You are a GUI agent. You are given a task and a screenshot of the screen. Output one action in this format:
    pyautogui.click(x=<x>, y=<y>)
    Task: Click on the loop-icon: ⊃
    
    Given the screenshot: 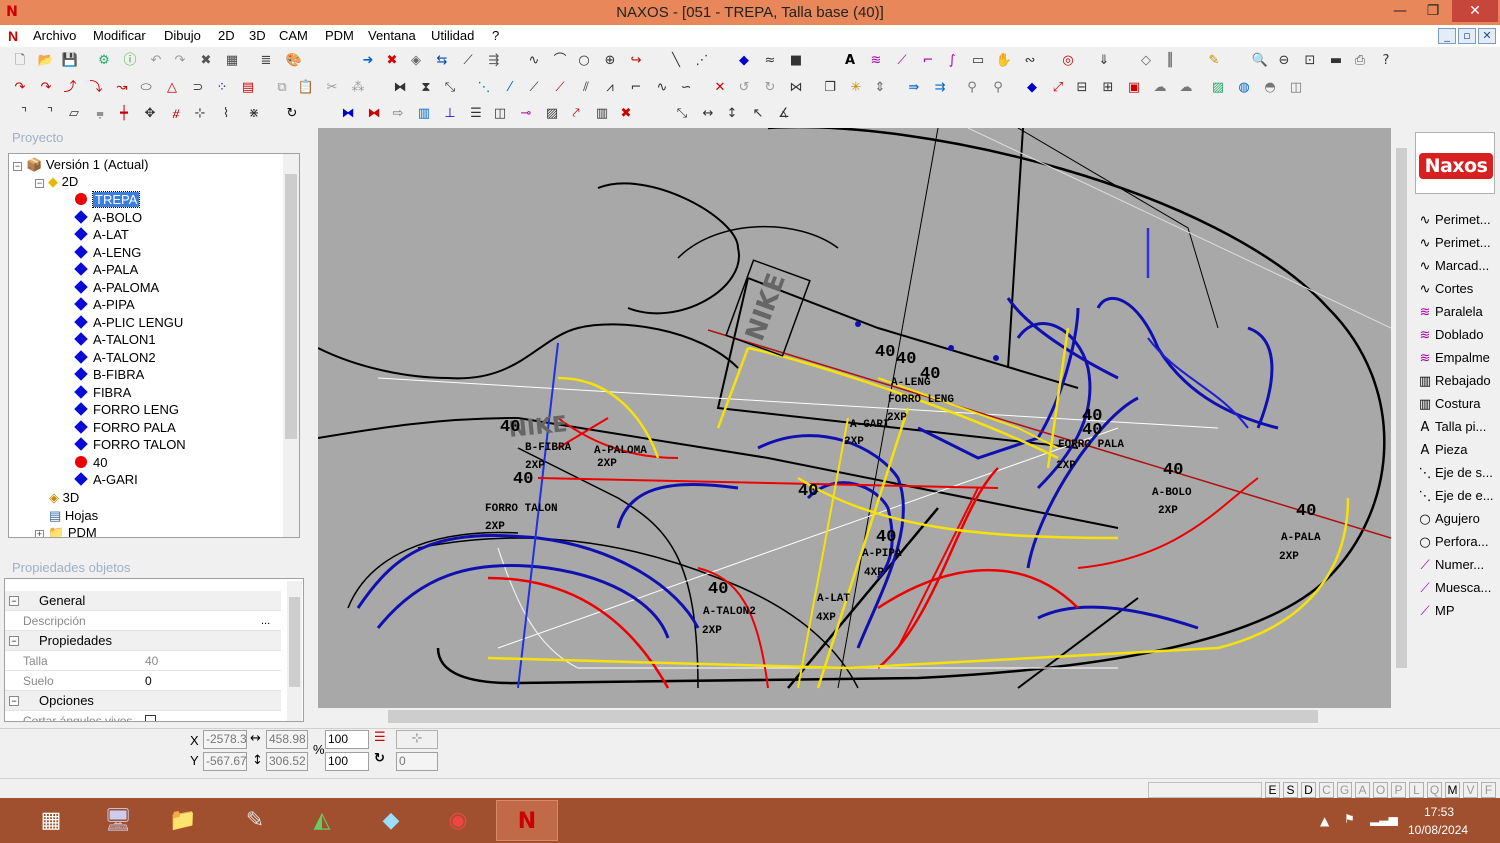 What is the action you would take?
    pyautogui.click(x=198, y=88)
    